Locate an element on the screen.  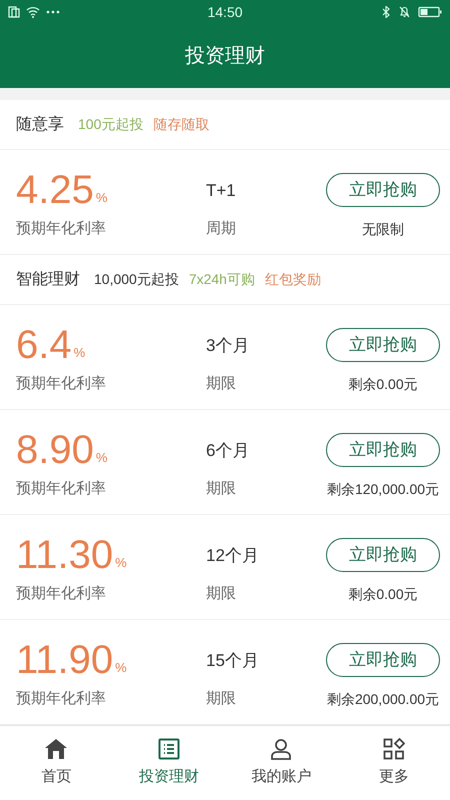
rate-value: 11.90 is located at coordinates (65, 660).